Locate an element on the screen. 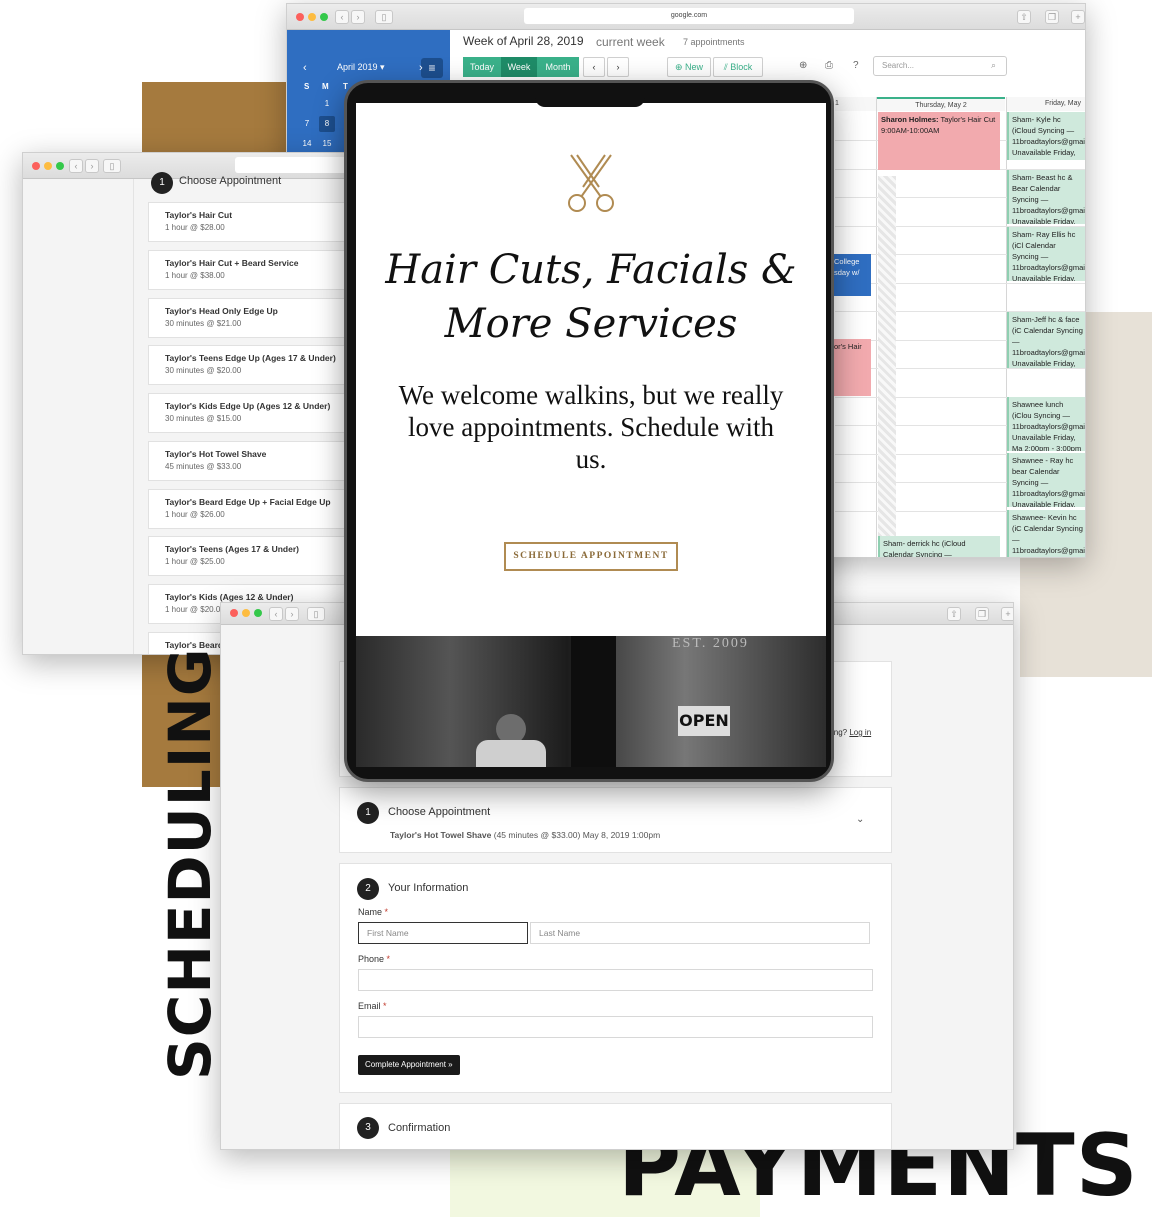 The width and height of the screenshot is (1152, 1217). url-bar: google.com is located at coordinates (689, 16).